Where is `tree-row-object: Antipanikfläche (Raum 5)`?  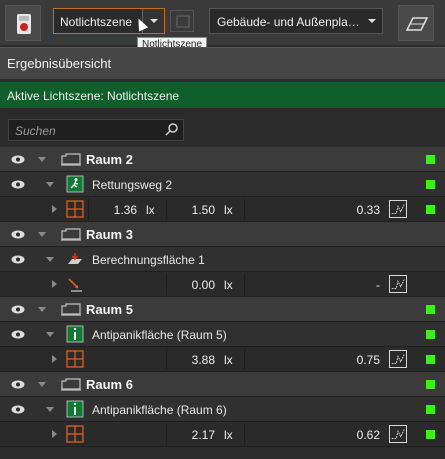
tree-row-object: Antipanikfläche (Raum 5) is located at coordinates (222, 334).